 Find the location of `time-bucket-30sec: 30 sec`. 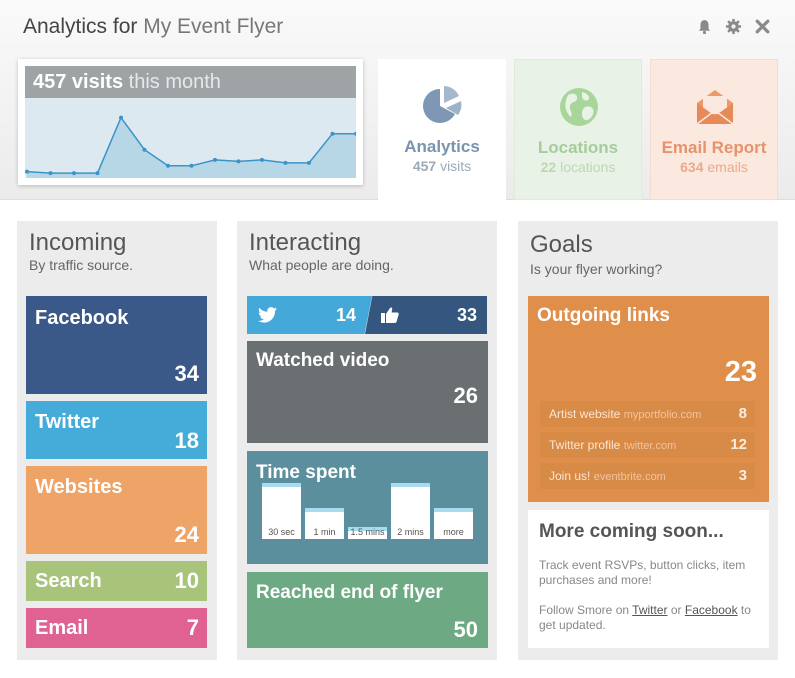

time-bucket-30sec: 30 sec is located at coordinates (281, 511).